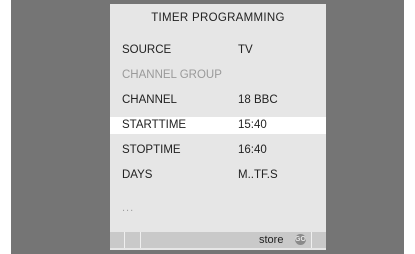 This screenshot has height=254, width=415. Describe the element at coordinates (271, 240) in the screenshot. I see `store-label: store` at that location.